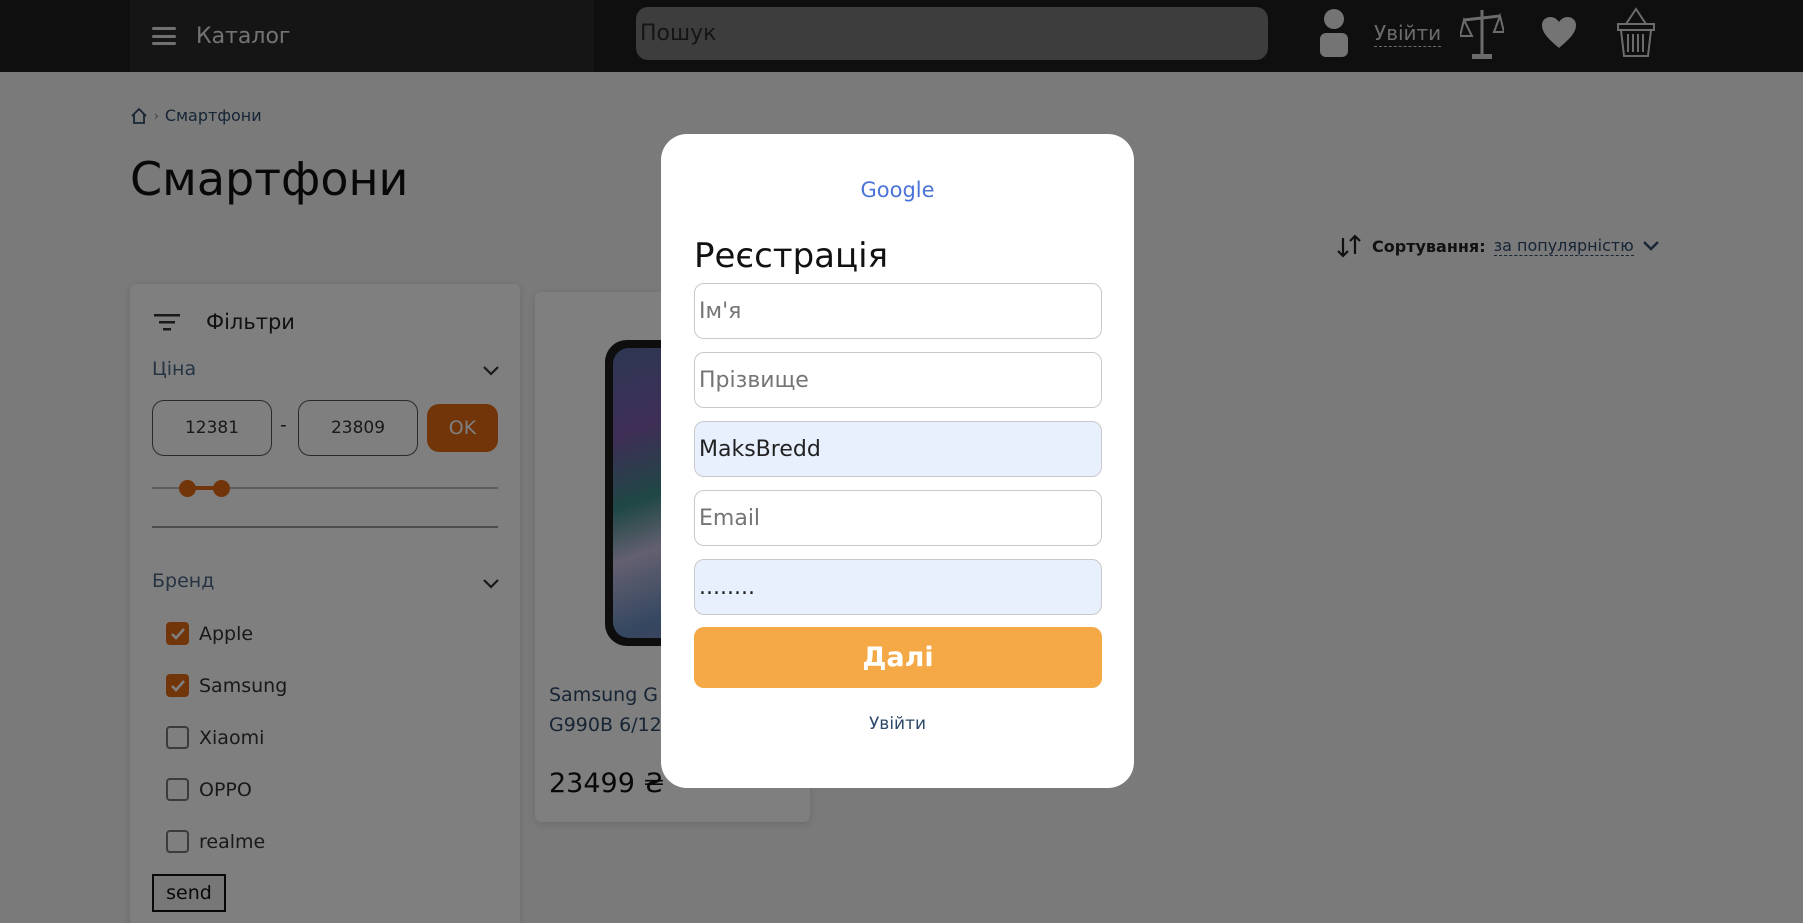 This screenshot has width=1803, height=923. What do you see at coordinates (898, 449) in the screenshot?
I see `username-field` at bounding box center [898, 449].